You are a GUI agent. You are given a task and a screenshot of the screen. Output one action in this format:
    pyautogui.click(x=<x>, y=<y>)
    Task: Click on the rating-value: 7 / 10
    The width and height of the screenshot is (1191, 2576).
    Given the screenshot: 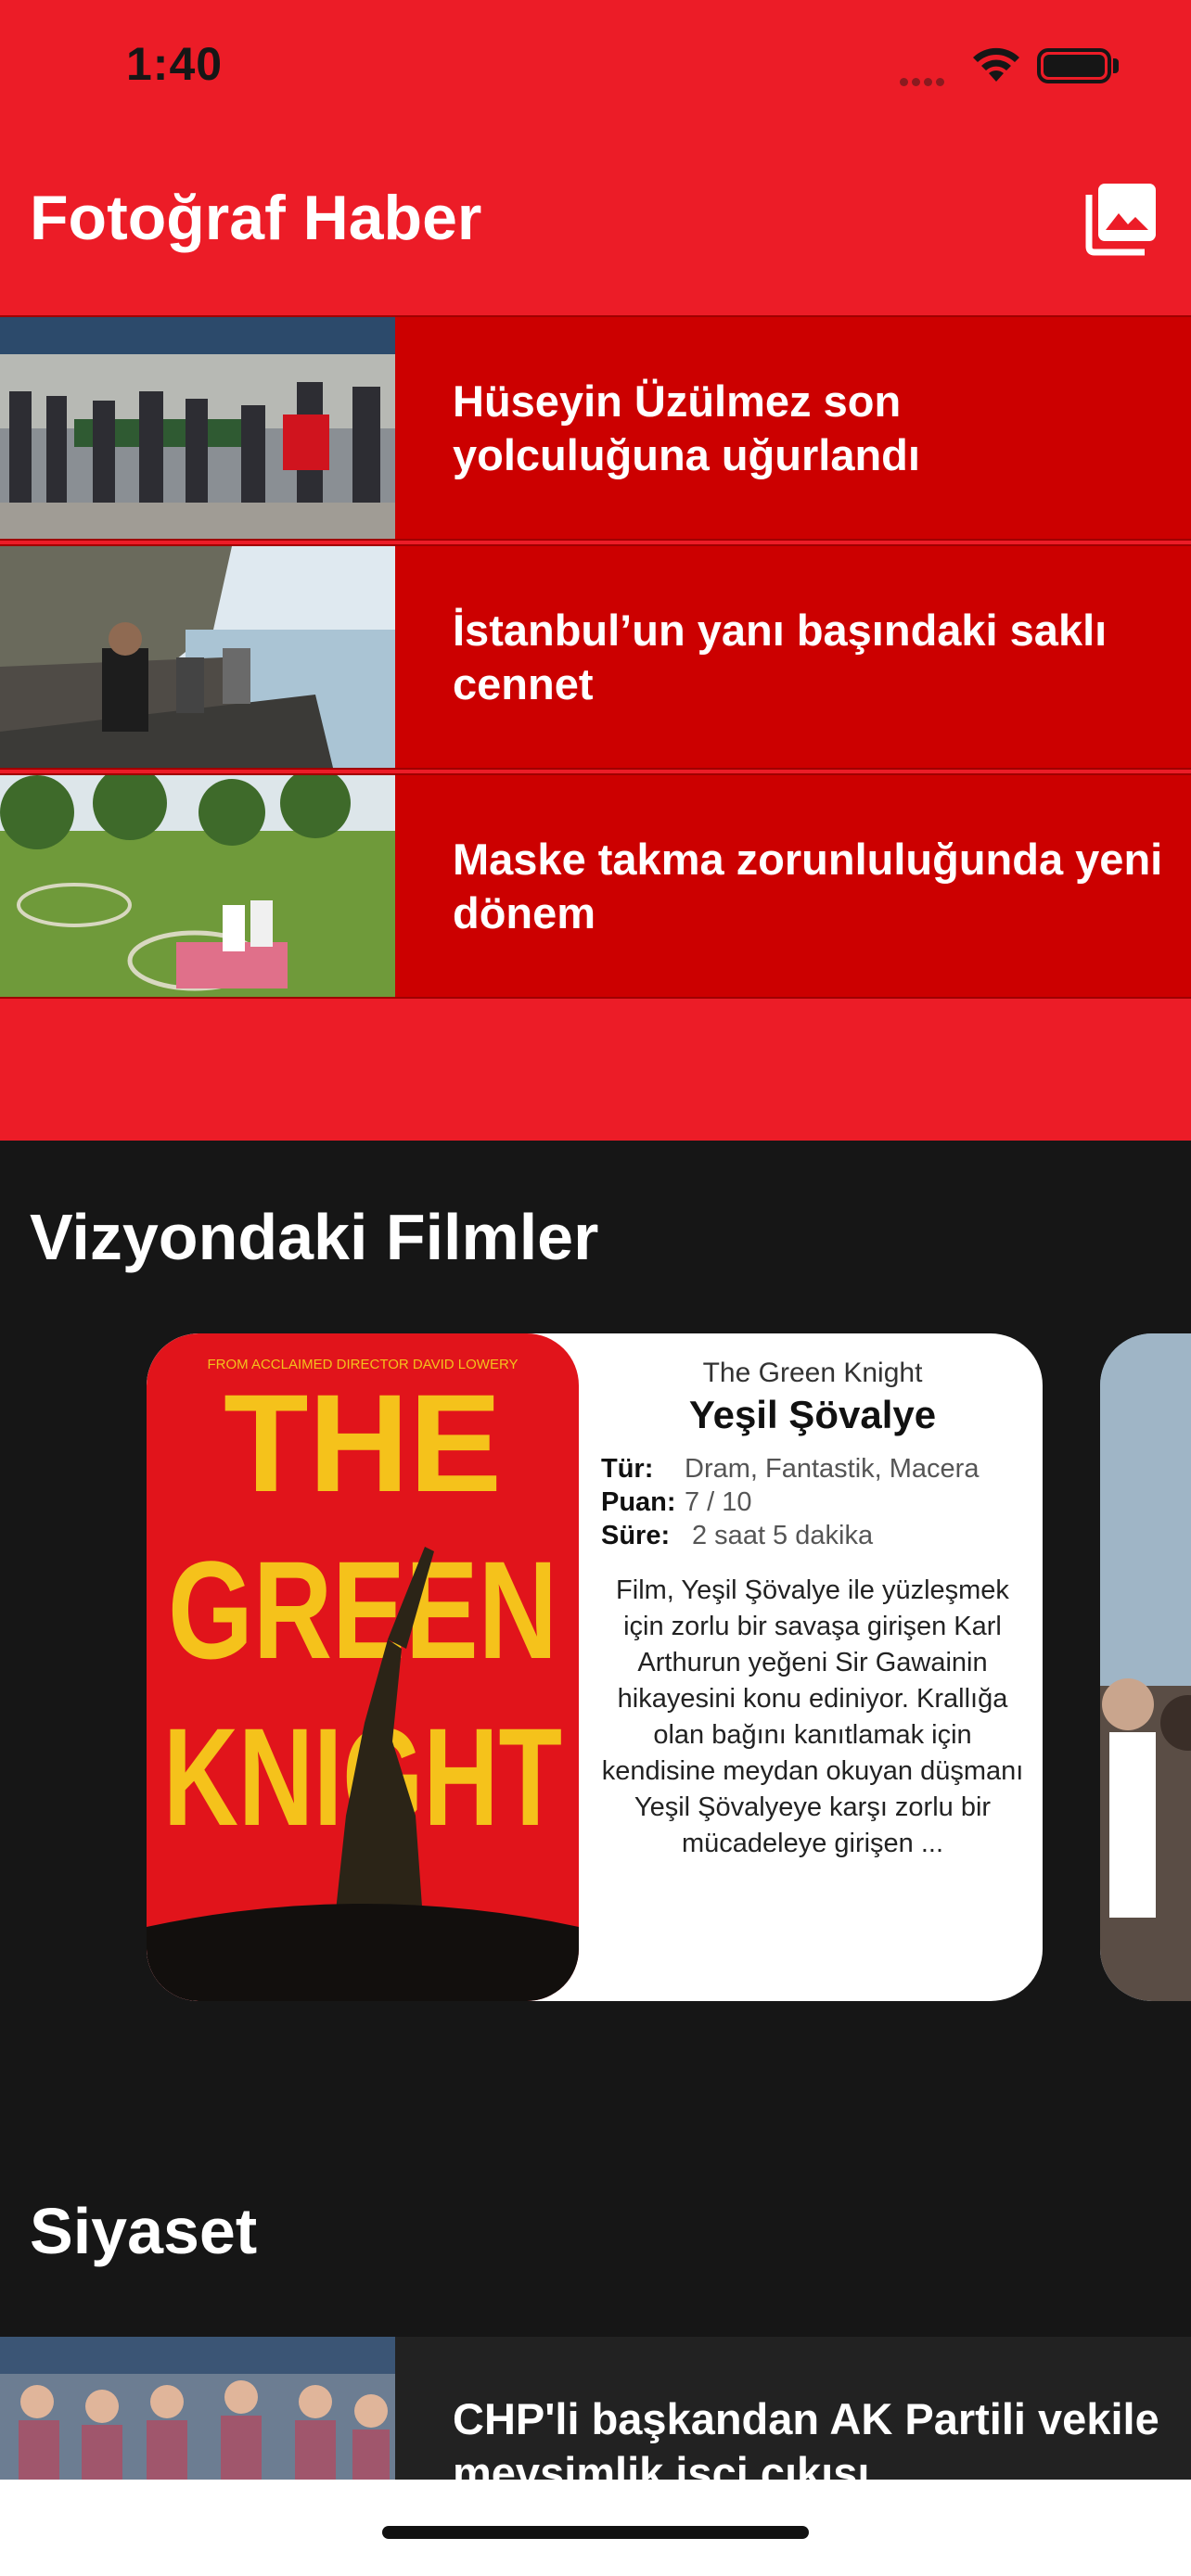 What is the action you would take?
    pyautogui.click(x=718, y=1502)
    